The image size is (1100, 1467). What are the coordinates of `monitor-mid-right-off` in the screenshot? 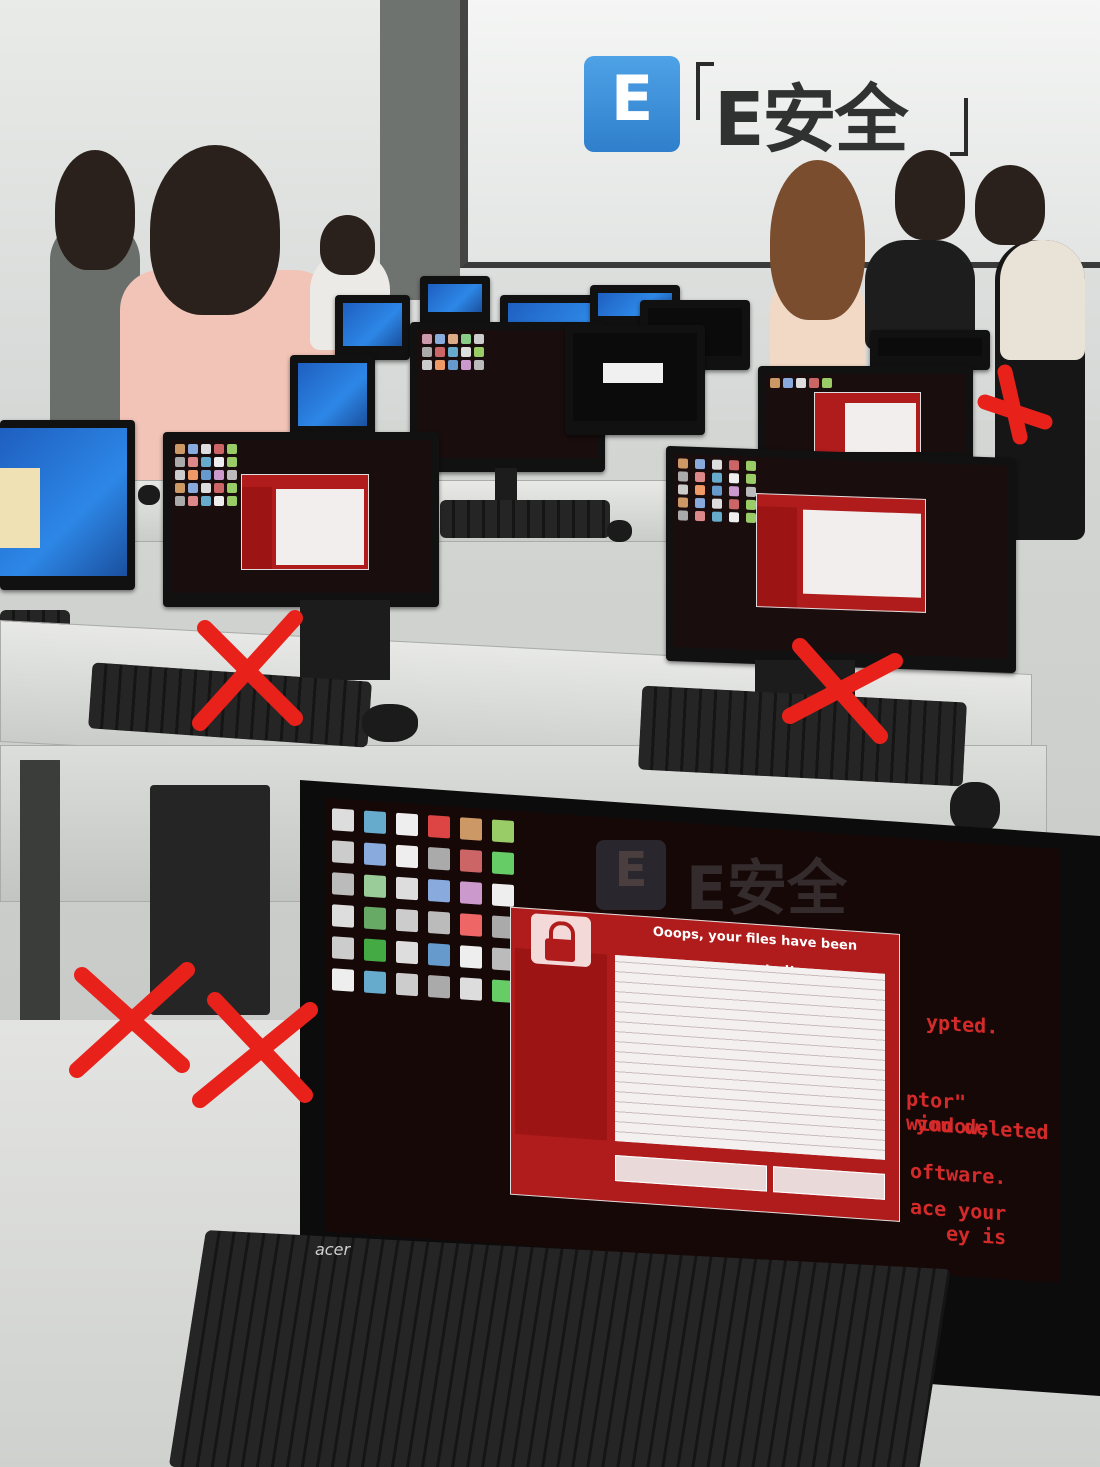 It's located at (635, 380).